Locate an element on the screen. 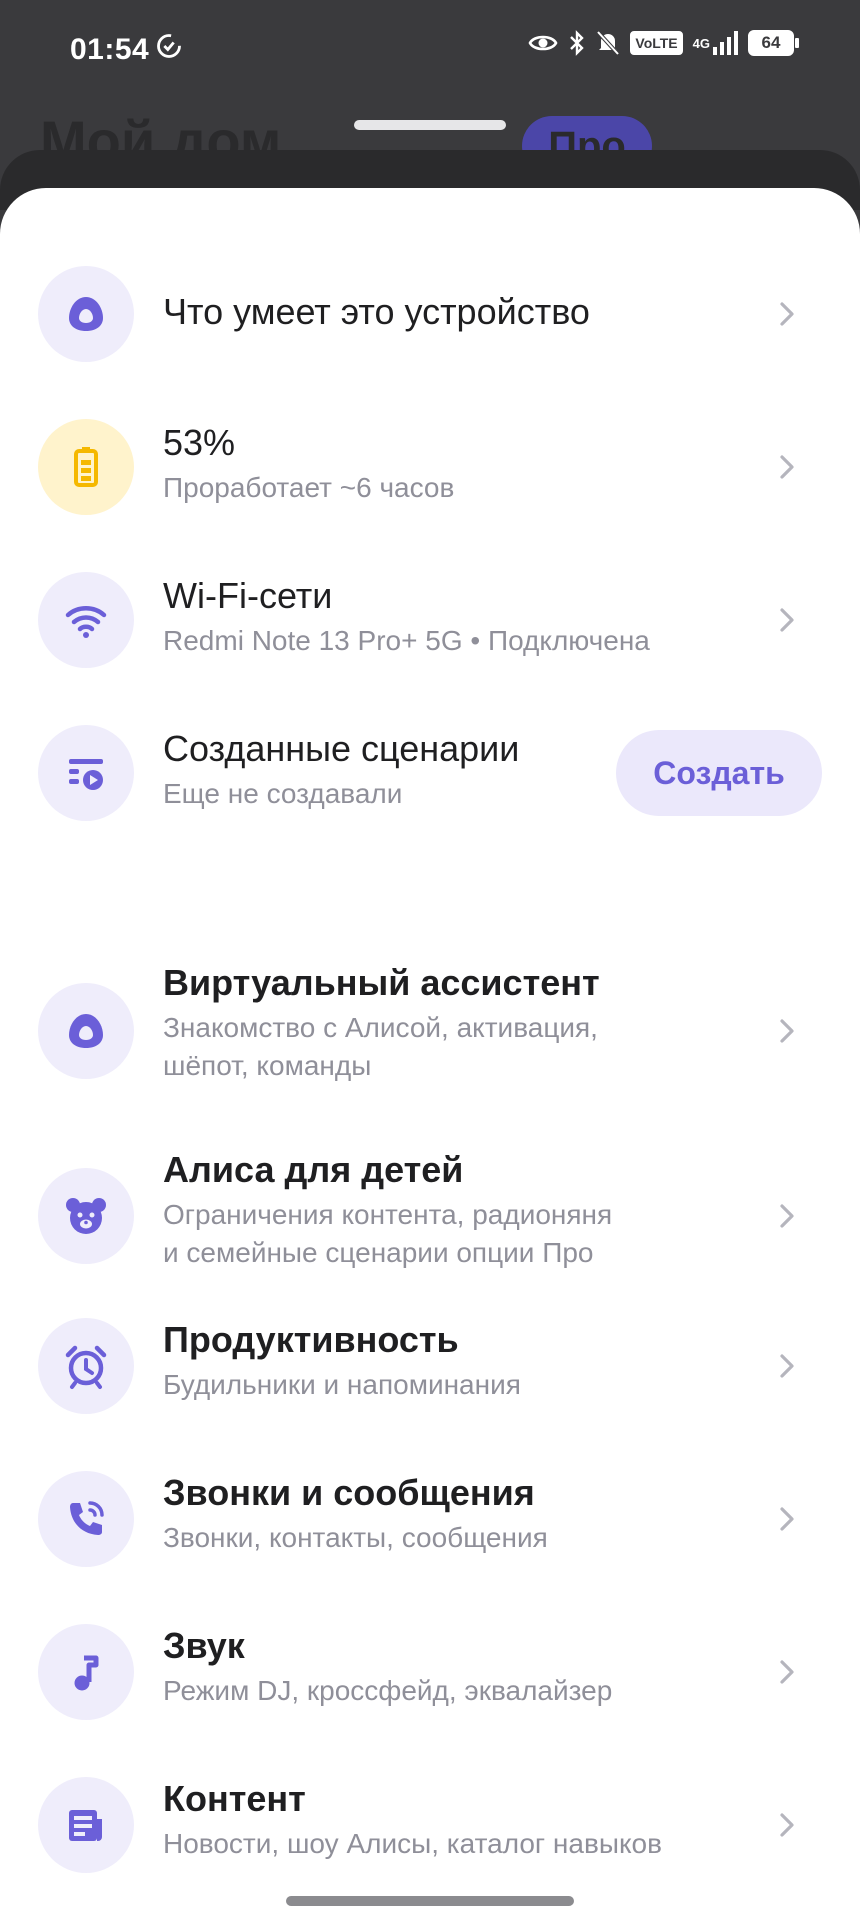  alarm-clock-icon is located at coordinates (86, 1367).